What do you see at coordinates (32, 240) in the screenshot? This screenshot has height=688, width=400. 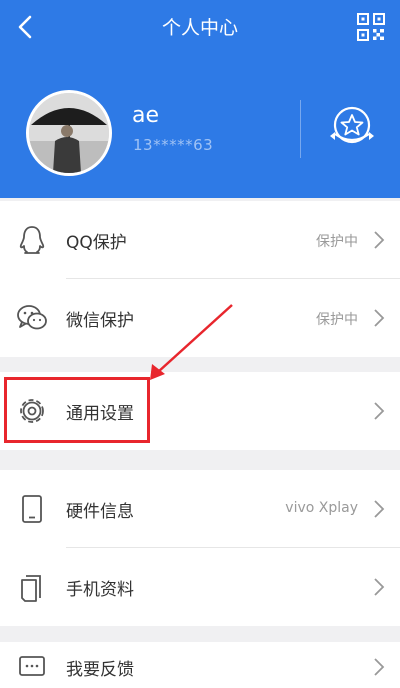 I see `qq-penguin-icon` at bounding box center [32, 240].